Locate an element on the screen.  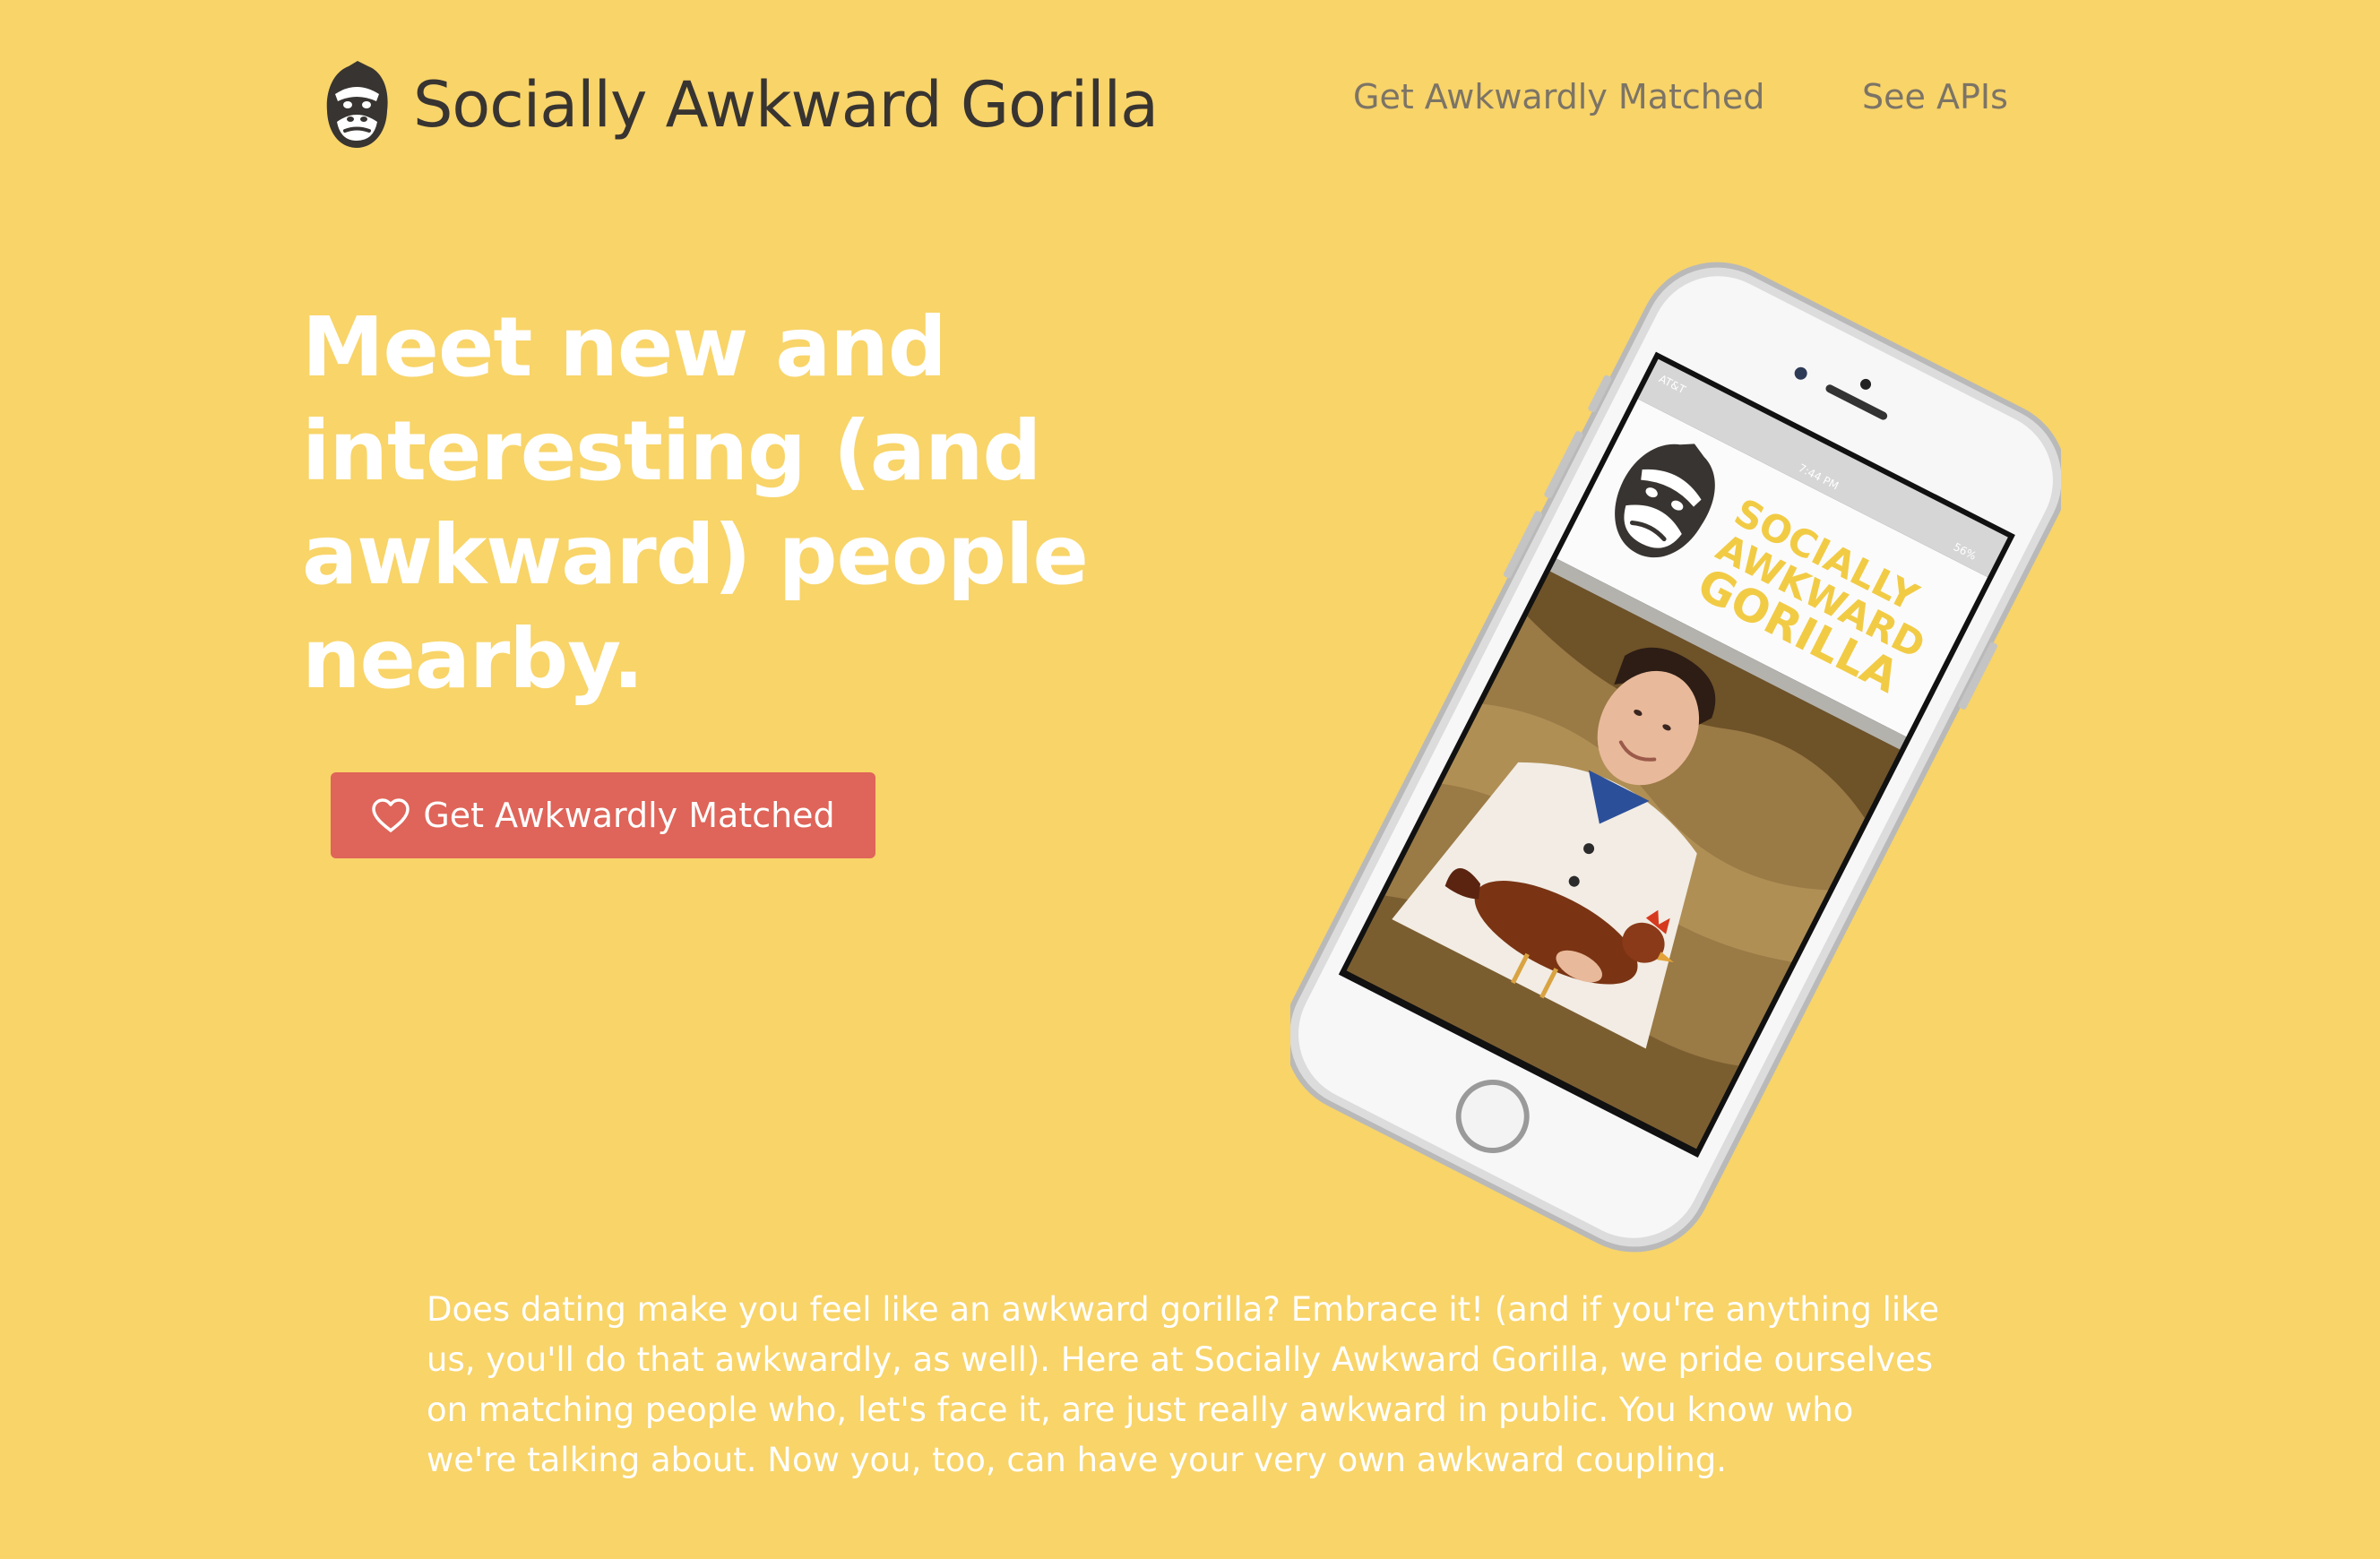
gorilla-logo-icon is located at coordinates (357, 104).